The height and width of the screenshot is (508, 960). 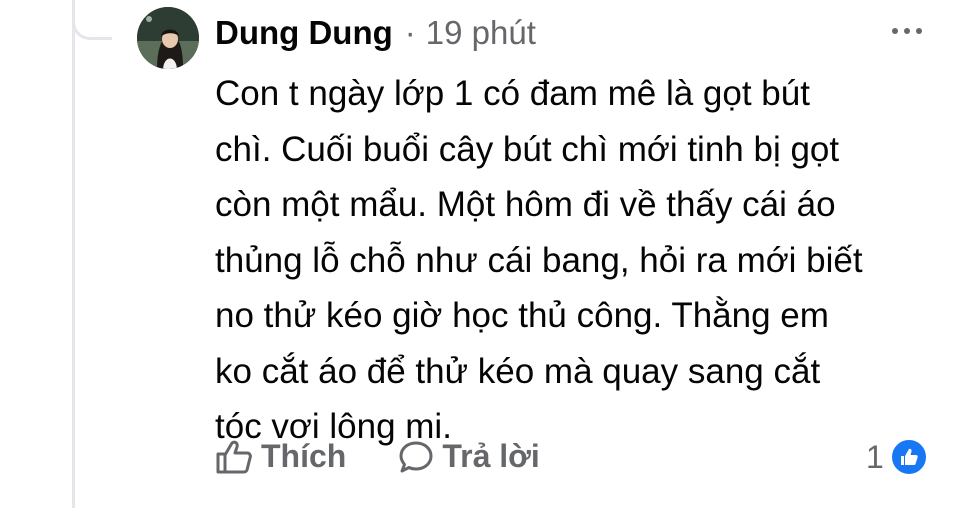 I want to click on comment-line: Con t ngày lớp 1 có đam mê là gọt bút, so click(x=512, y=93).